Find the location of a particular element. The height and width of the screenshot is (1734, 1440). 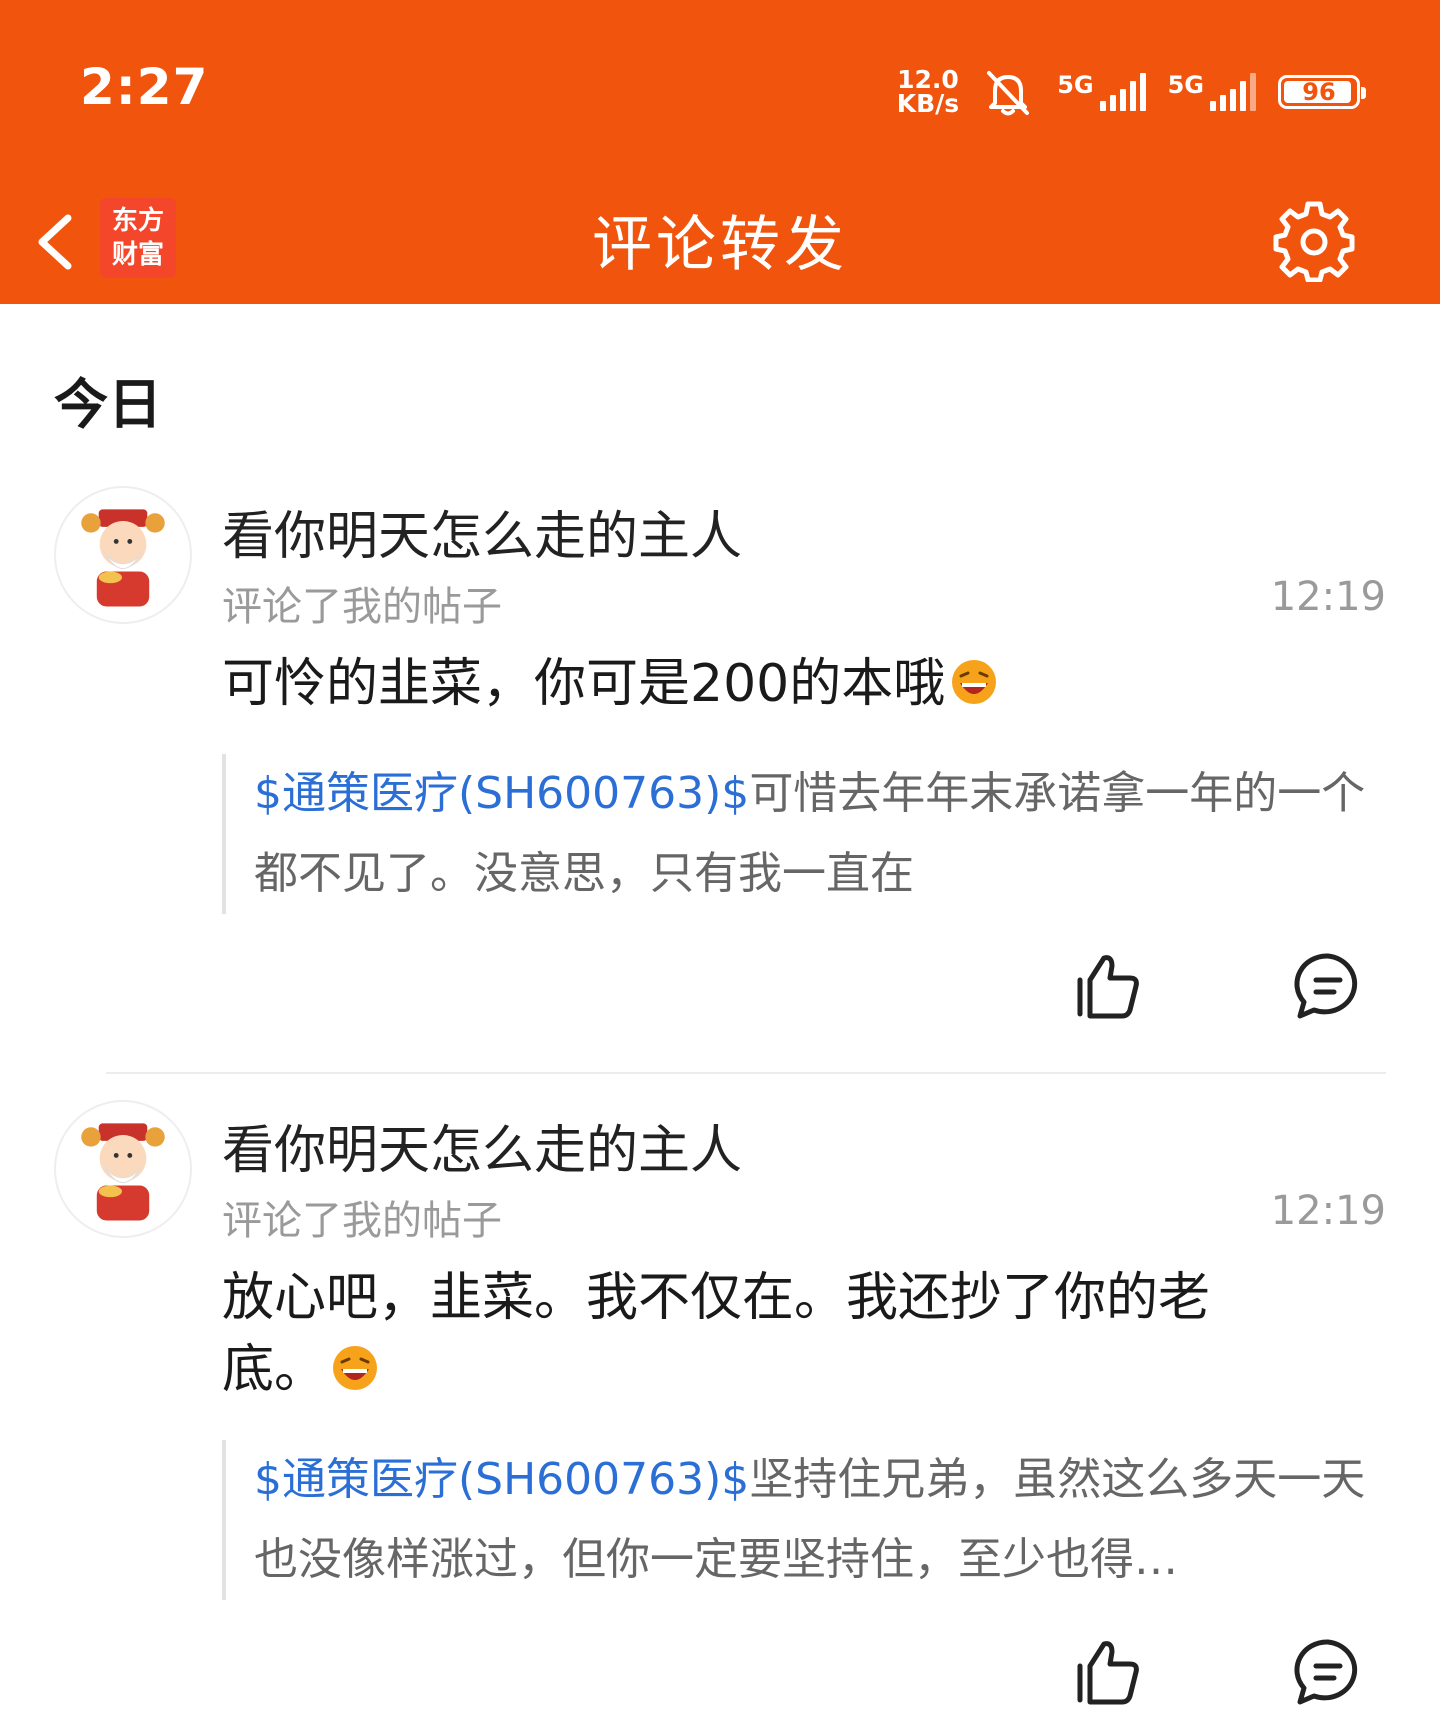

nav-bar: 东方 财富 评论转发 is located at coordinates (720, 242).